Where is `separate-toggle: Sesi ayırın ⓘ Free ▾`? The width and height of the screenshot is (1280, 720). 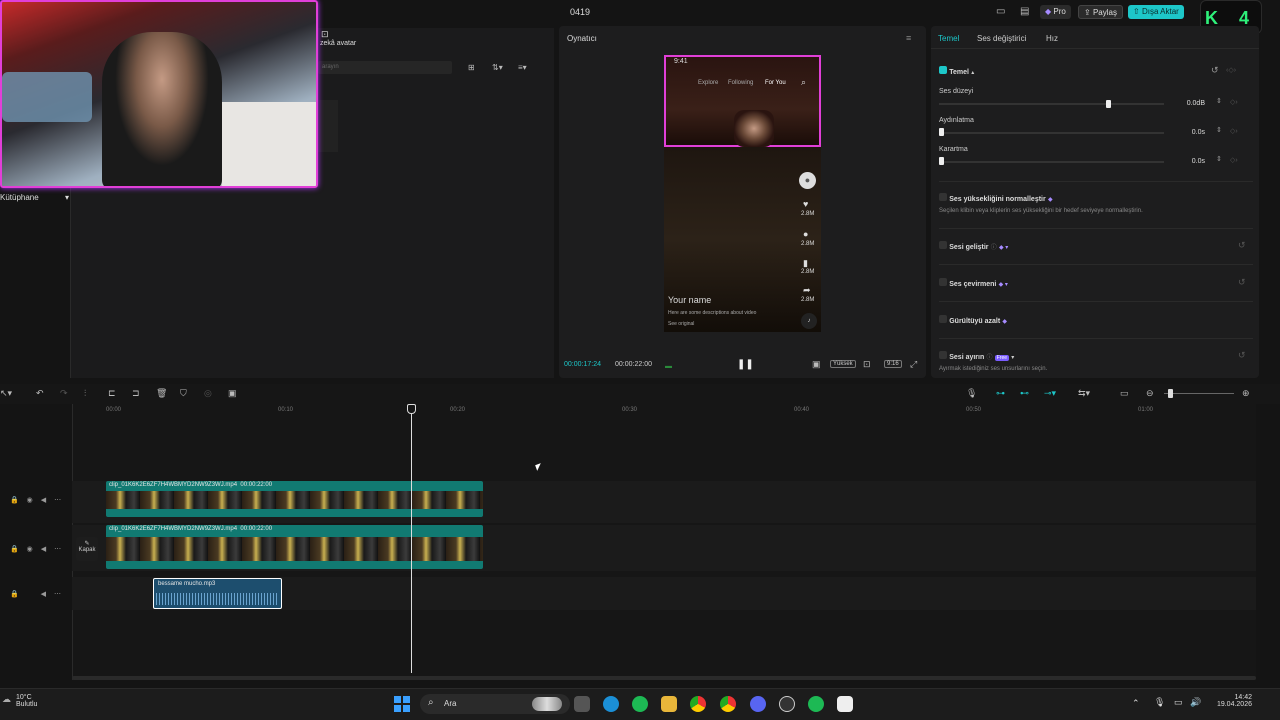 separate-toggle: Sesi ayırın ⓘ Free ▾ is located at coordinates (976, 356).